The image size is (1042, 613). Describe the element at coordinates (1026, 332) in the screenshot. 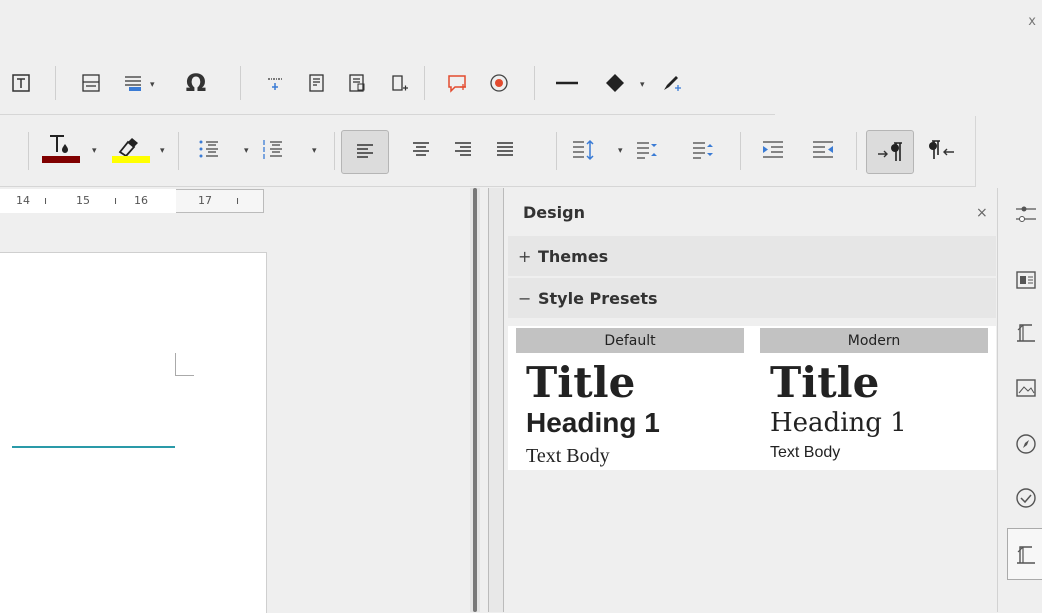

I see `page-icon` at that location.